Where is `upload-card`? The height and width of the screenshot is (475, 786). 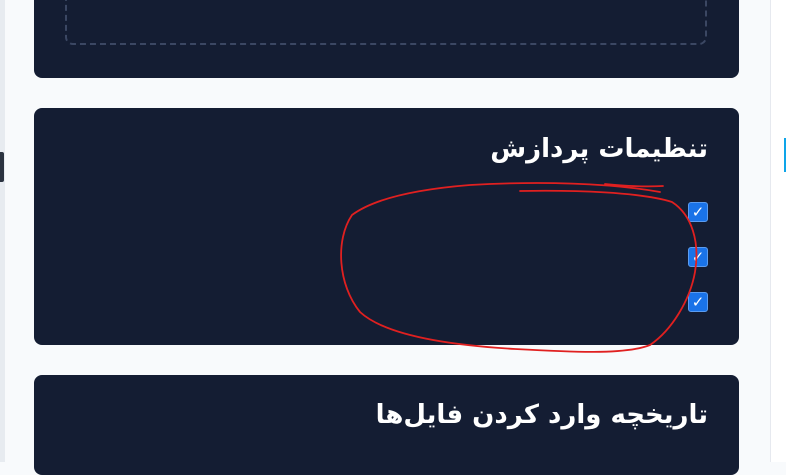
upload-card is located at coordinates (386, 39).